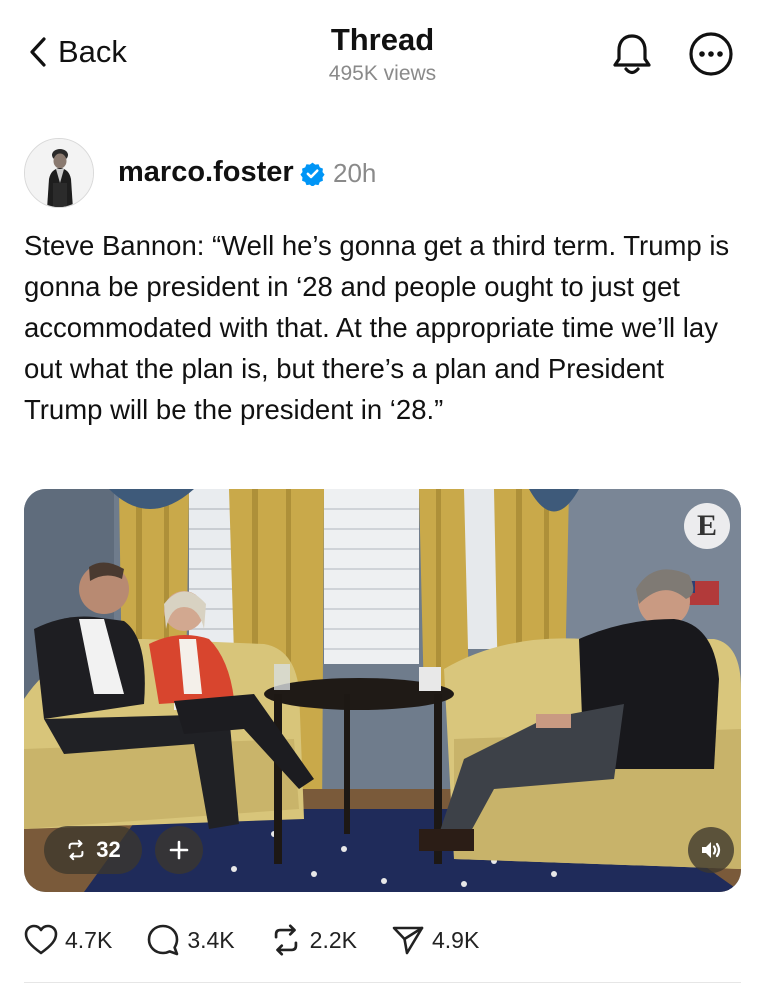 This screenshot has width=765, height=1000. I want to click on heart-icon, so click(41, 939).